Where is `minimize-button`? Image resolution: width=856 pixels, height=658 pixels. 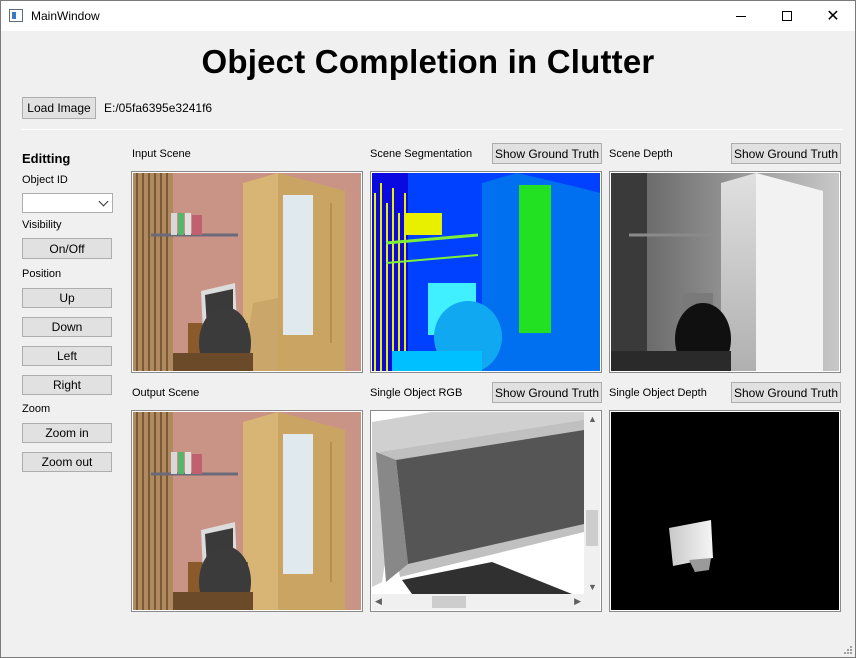 minimize-button is located at coordinates (741, 16).